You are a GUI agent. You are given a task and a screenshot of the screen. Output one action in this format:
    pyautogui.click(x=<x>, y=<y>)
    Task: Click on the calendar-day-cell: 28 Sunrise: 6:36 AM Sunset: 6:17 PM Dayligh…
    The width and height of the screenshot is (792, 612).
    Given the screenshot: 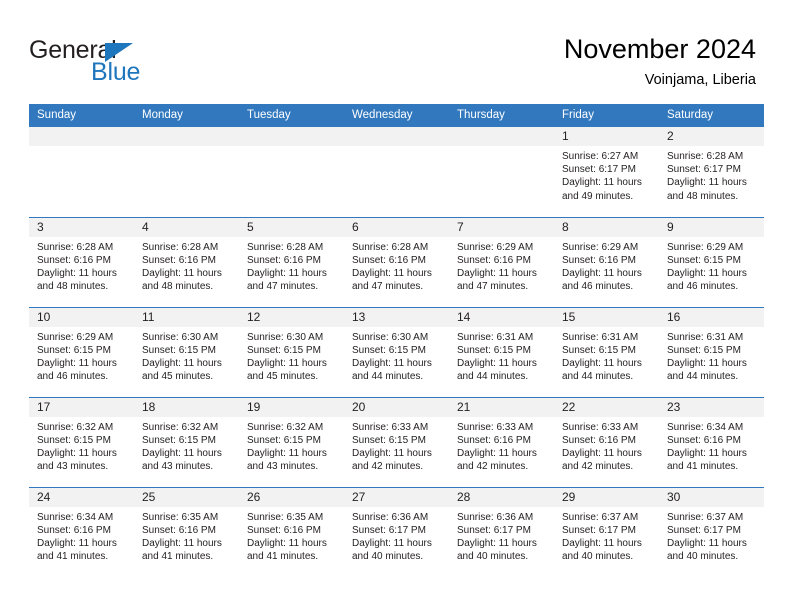 What is the action you would take?
    pyautogui.click(x=501, y=531)
    